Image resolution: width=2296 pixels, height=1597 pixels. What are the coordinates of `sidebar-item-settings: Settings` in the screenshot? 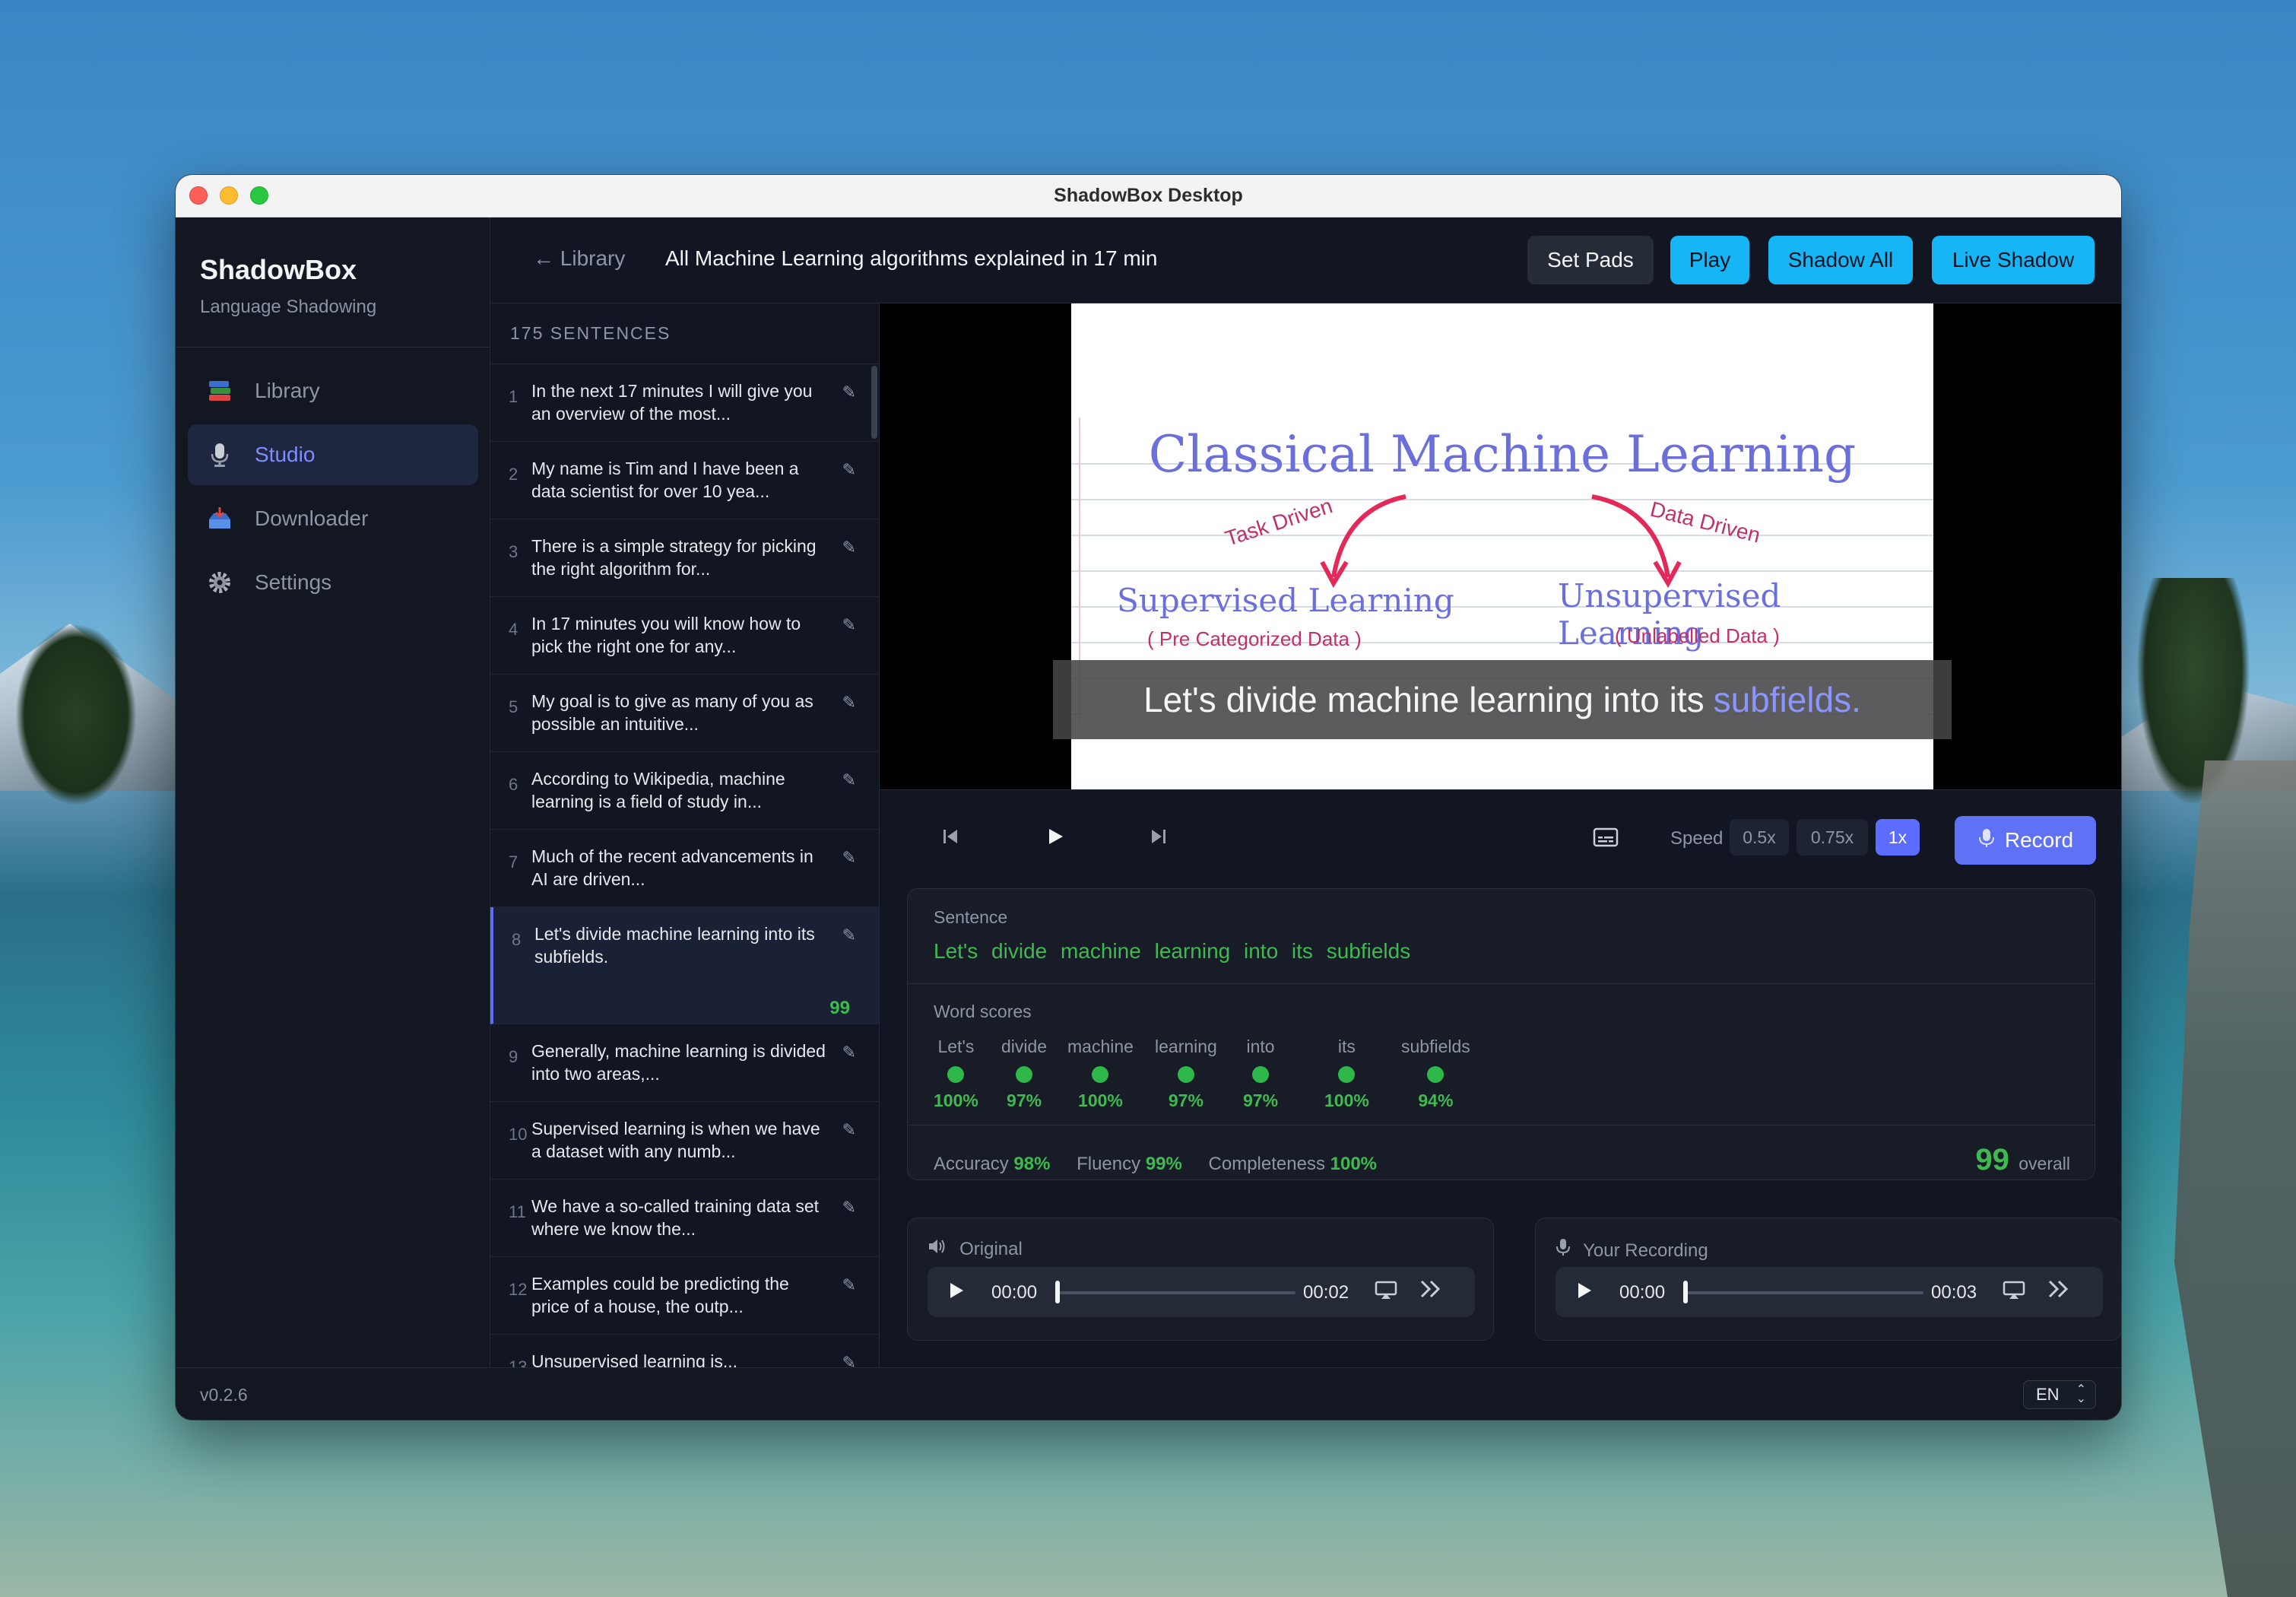 It's located at (333, 582).